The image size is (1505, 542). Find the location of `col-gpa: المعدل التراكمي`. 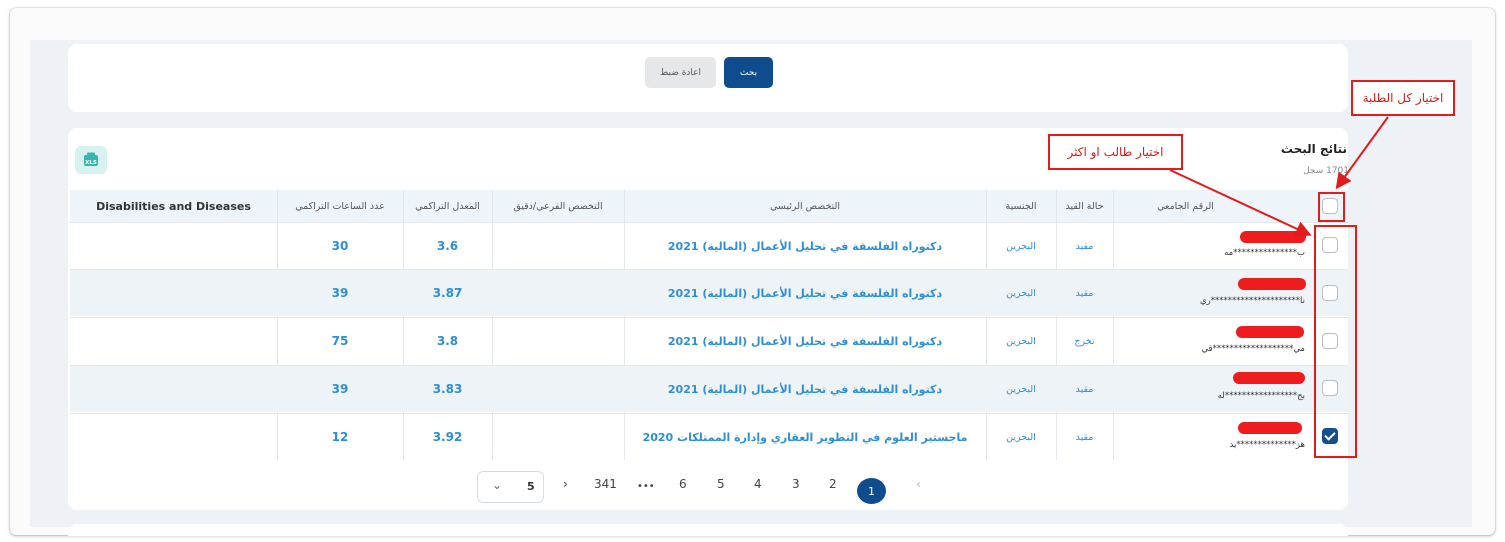

col-gpa: المعدل التراكمي is located at coordinates (447, 206).